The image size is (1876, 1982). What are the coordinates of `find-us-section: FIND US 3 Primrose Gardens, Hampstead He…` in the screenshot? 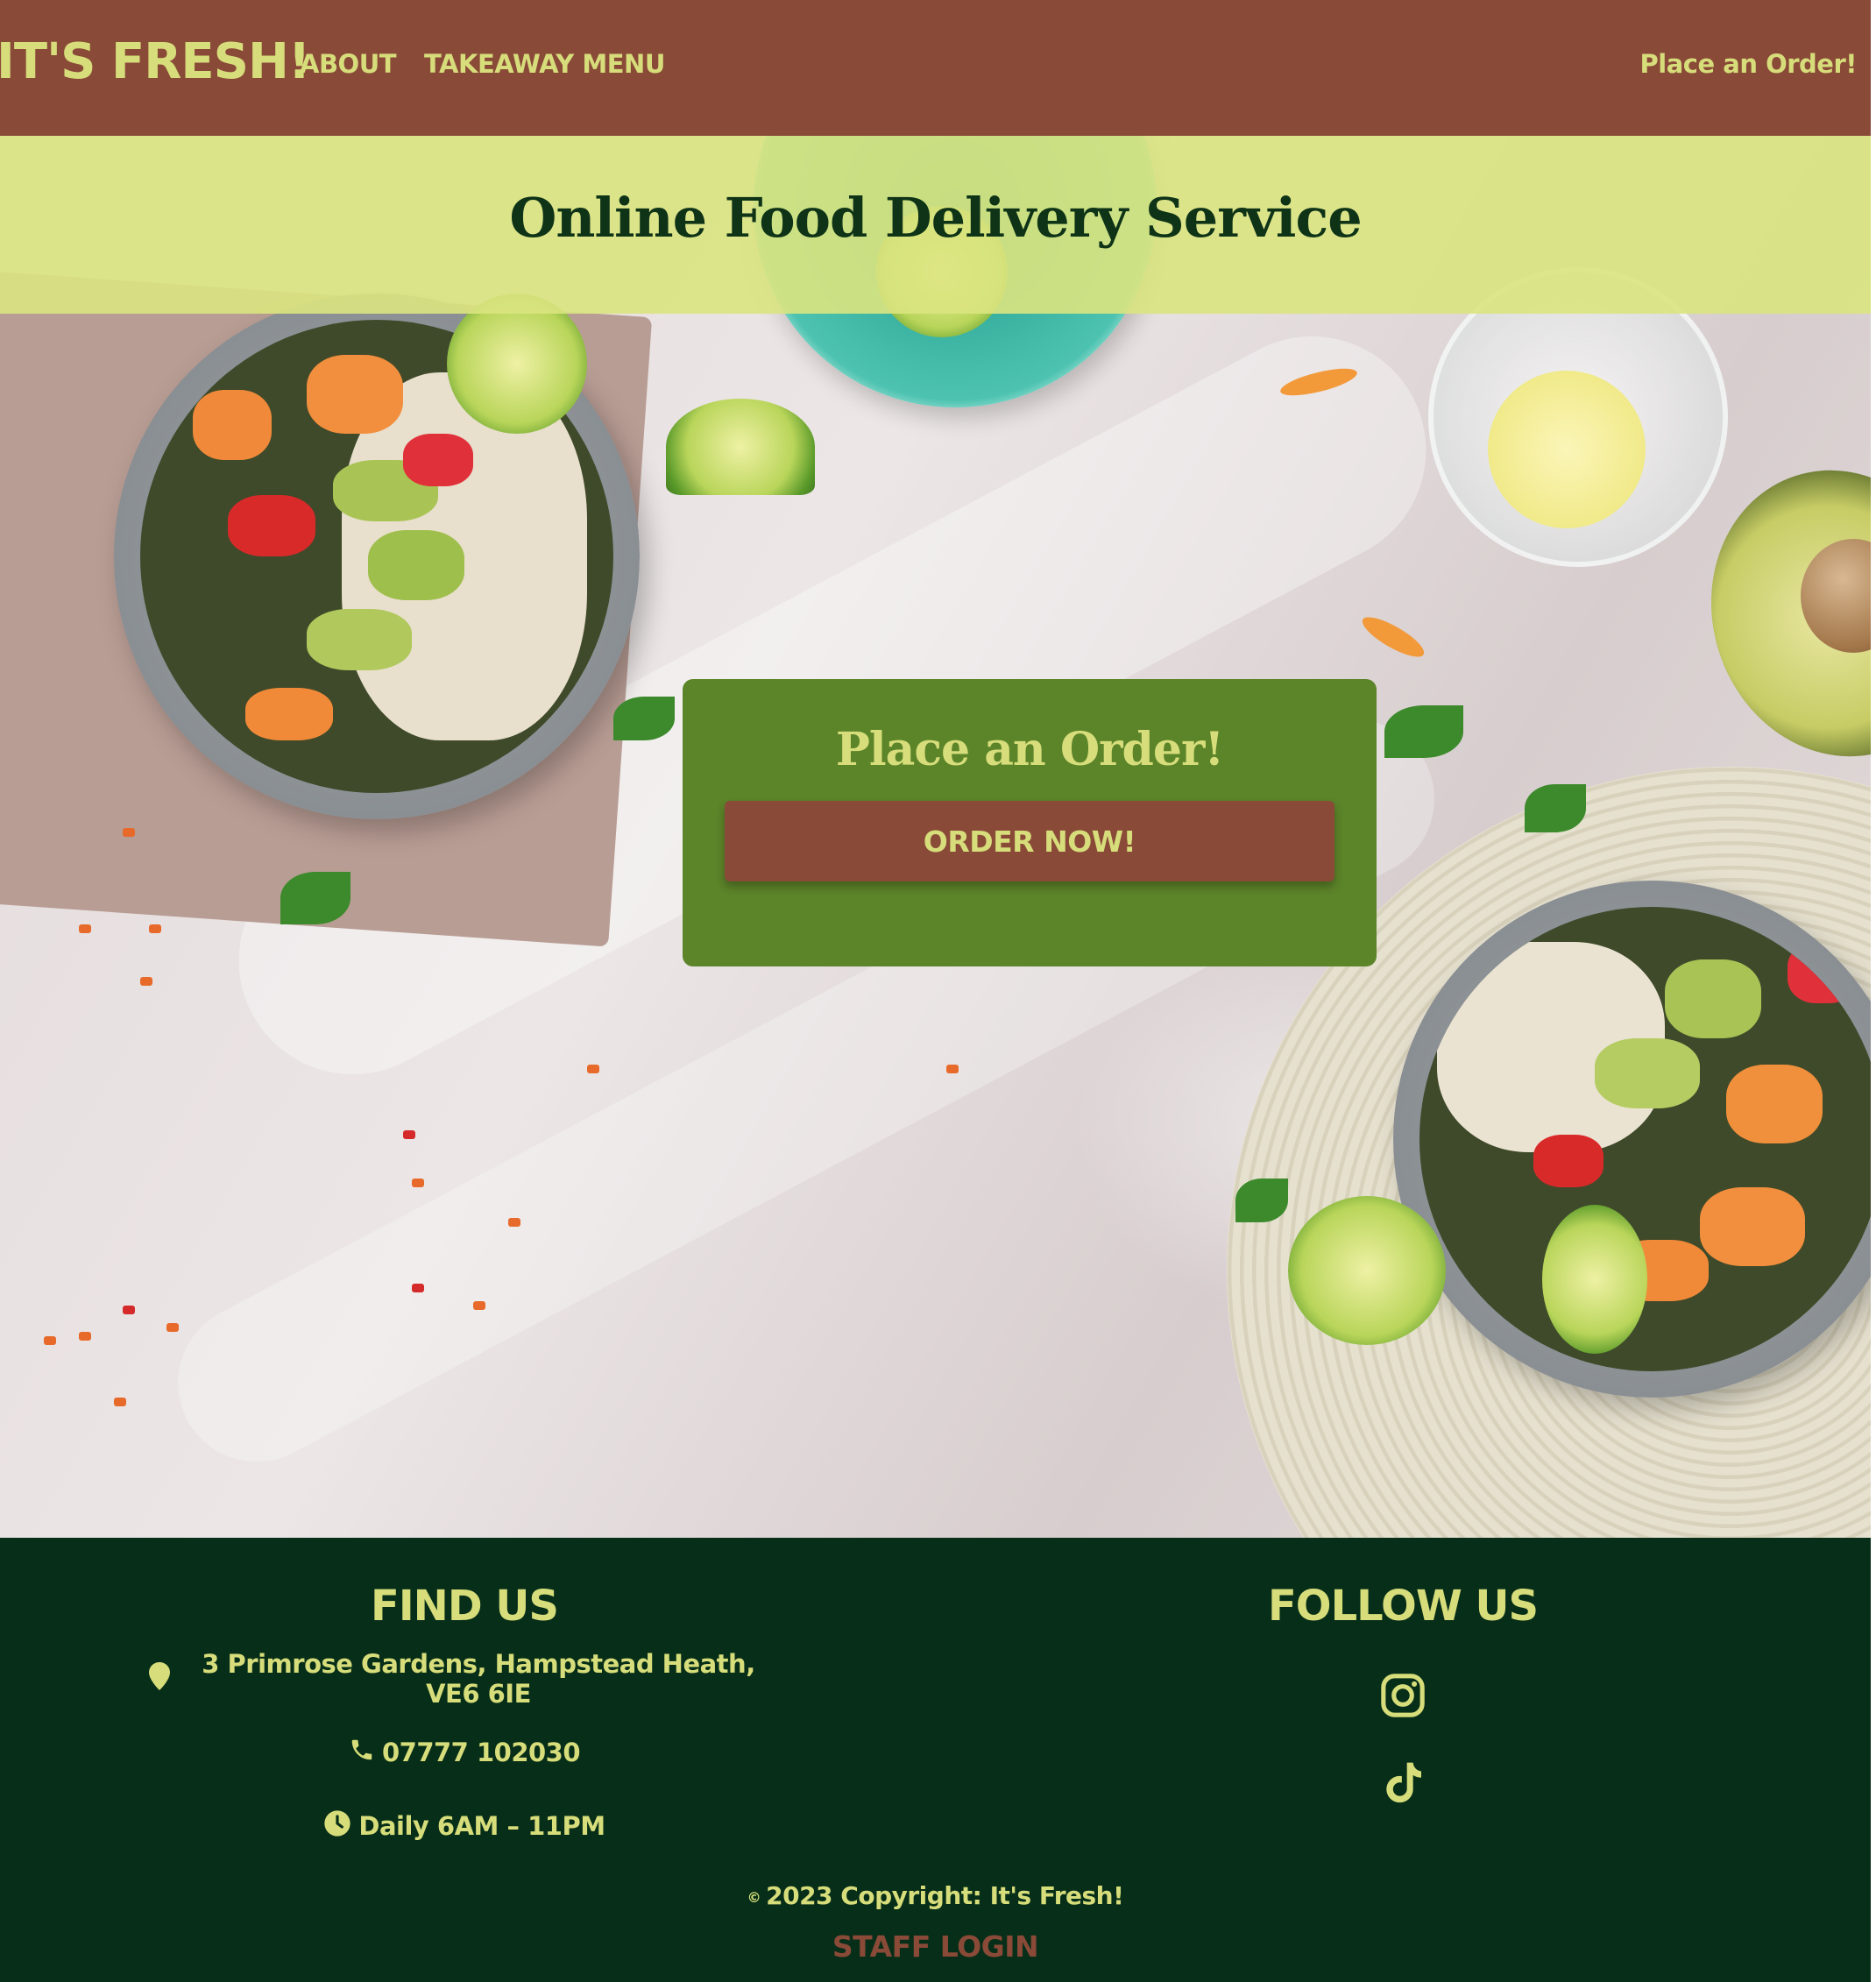 It's located at (464, 1729).